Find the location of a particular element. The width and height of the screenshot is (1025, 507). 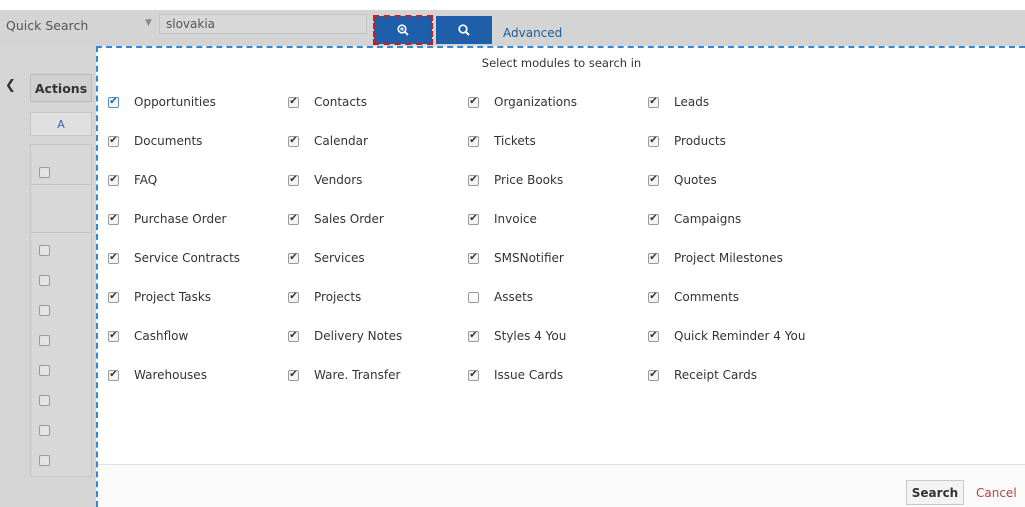

module-option: ✔ Quick Reminder 4 You is located at coordinates (726, 336).